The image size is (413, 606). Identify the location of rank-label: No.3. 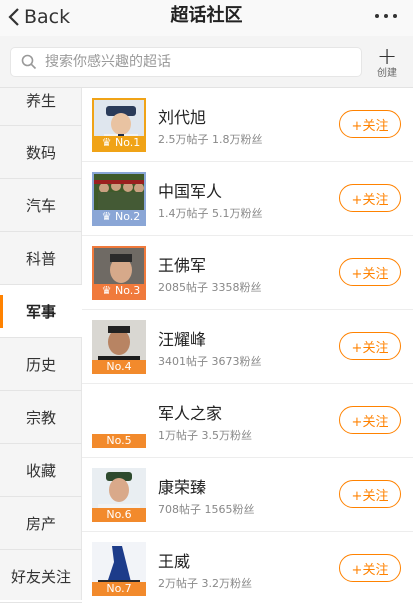
(128, 290).